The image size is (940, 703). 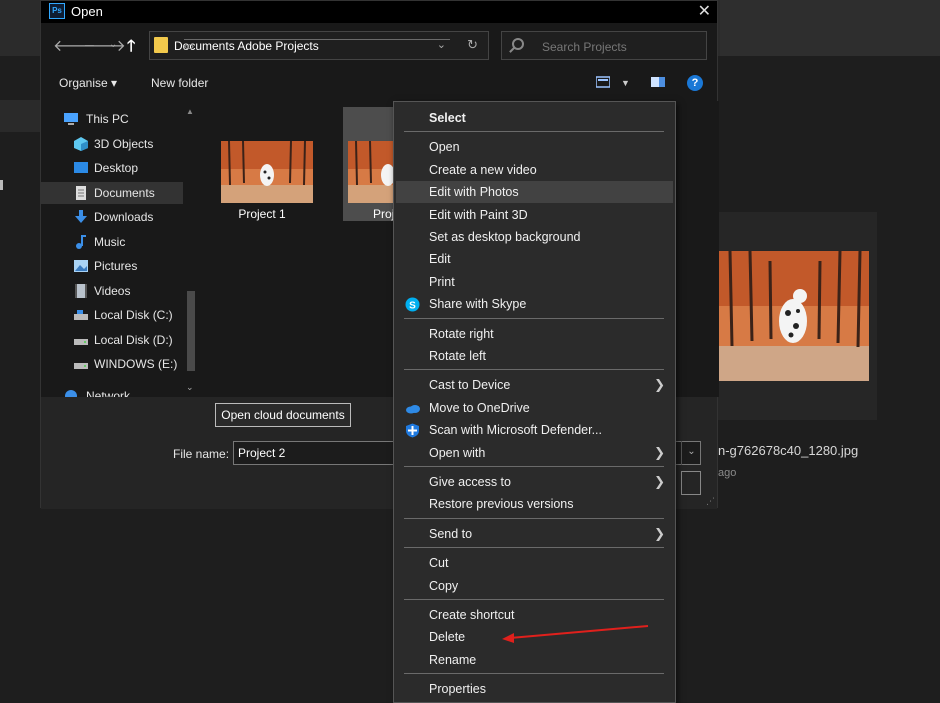 What do you see at coordinates (296, 46) in the screenshot?
I see `breadcrumb-projects: Projects` at bounding box center [296, 46].